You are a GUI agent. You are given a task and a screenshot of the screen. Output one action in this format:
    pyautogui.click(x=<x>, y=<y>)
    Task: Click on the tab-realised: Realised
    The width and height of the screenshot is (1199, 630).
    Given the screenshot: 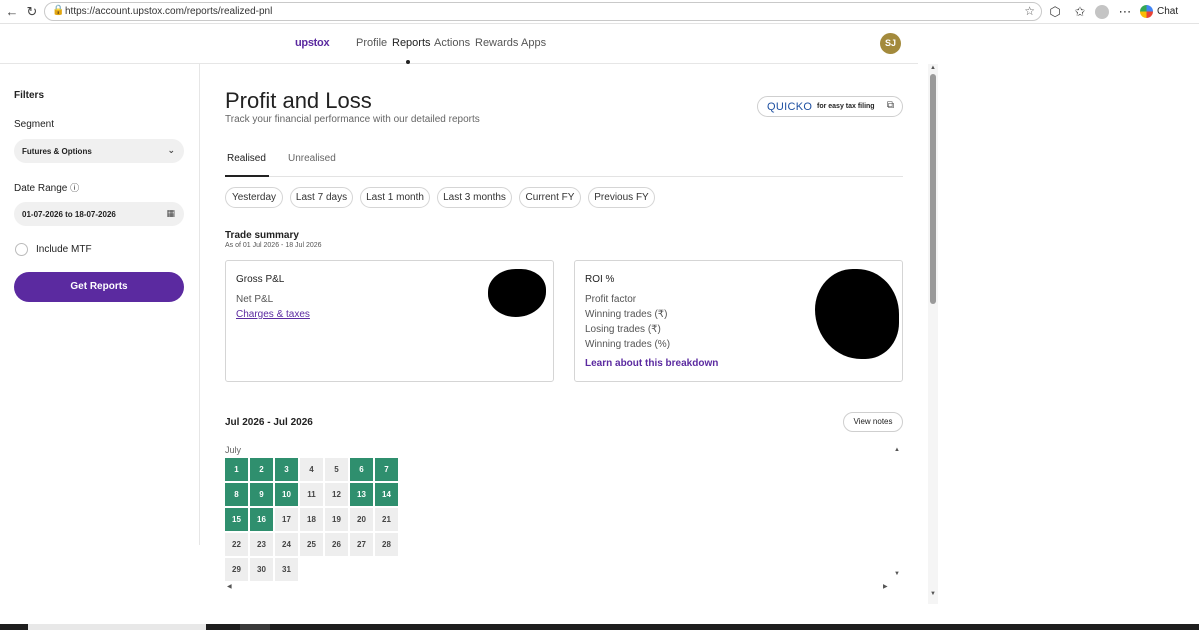 What is the action you would take?
    pyautogui.click(x=246, y=158)
    